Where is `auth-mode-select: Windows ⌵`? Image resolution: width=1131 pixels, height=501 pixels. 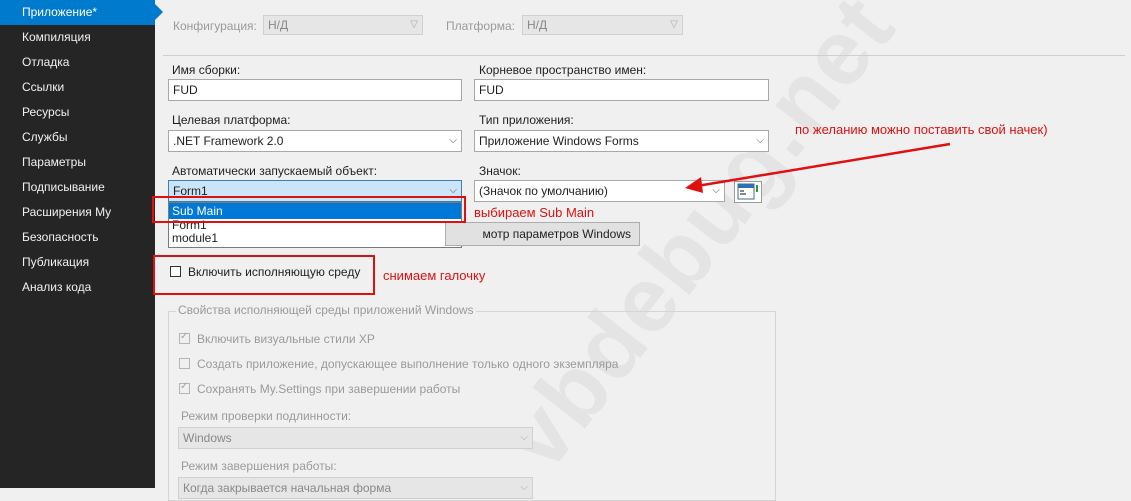
auth-mode-select: Windows ⌵ is located at coordinates (355, 438).